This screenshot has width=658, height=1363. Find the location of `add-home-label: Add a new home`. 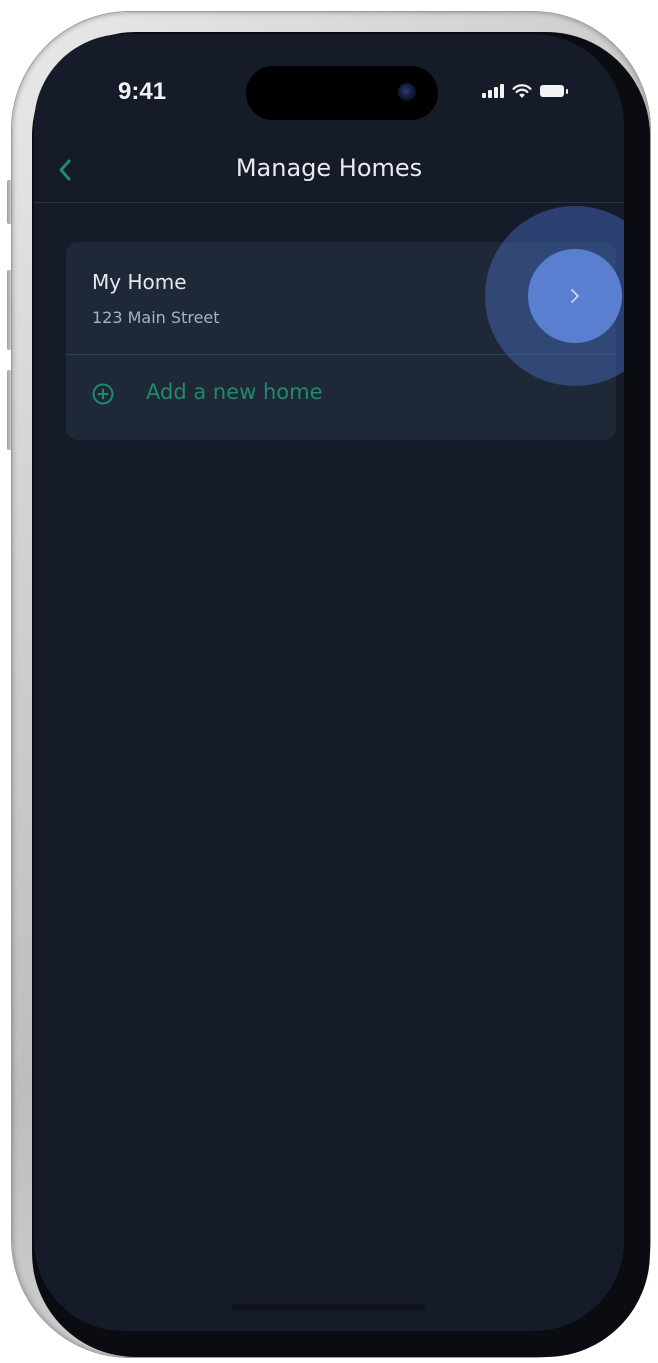

add-home-label: Add a new home is located at coordinates (234, 392).